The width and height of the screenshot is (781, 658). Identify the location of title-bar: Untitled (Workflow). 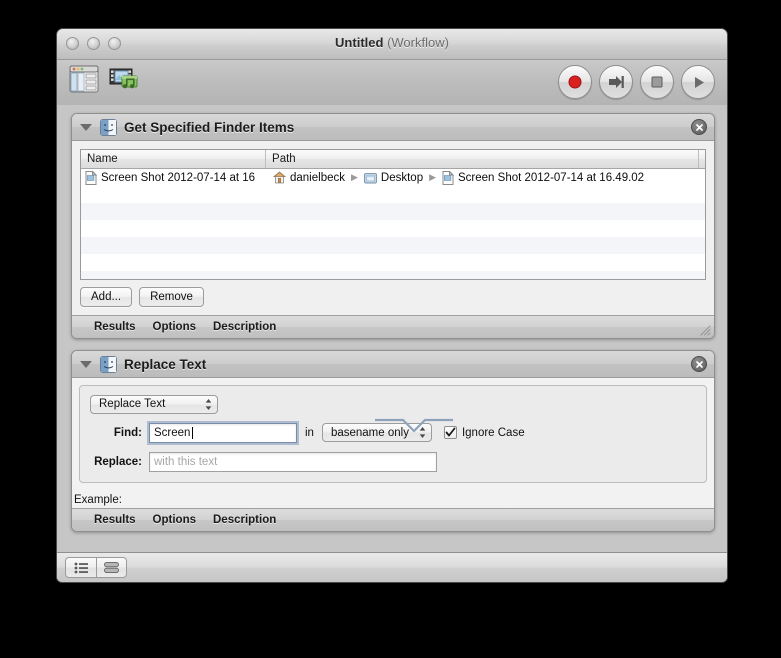
(392, 44).